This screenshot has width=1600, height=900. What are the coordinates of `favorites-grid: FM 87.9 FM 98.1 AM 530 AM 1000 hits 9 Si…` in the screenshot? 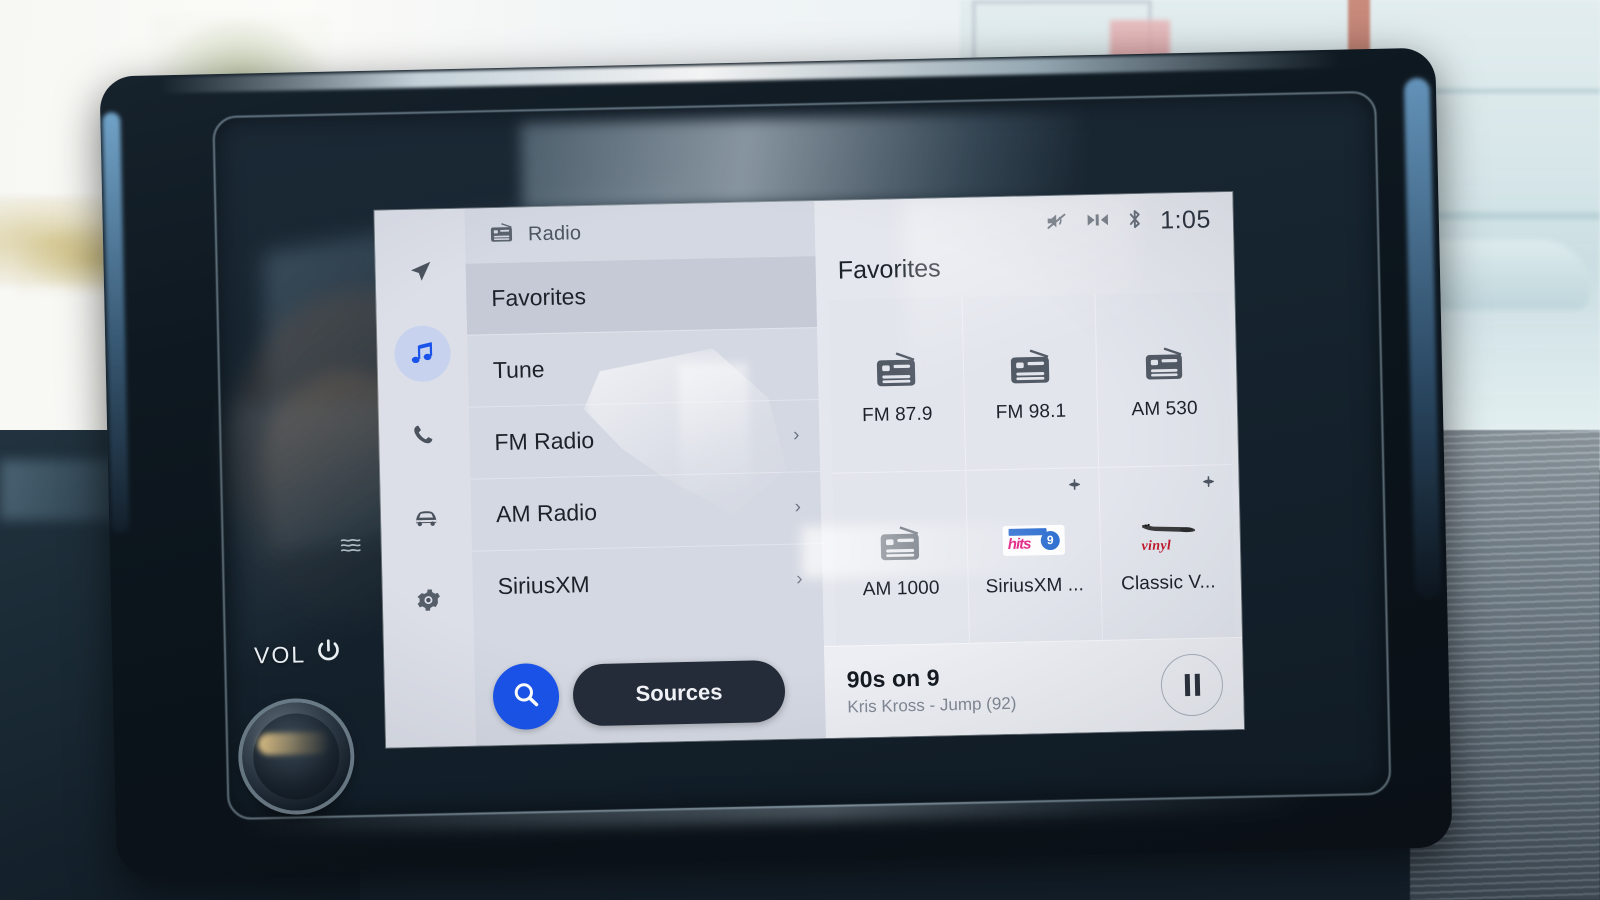 It's located at (1032, 468).